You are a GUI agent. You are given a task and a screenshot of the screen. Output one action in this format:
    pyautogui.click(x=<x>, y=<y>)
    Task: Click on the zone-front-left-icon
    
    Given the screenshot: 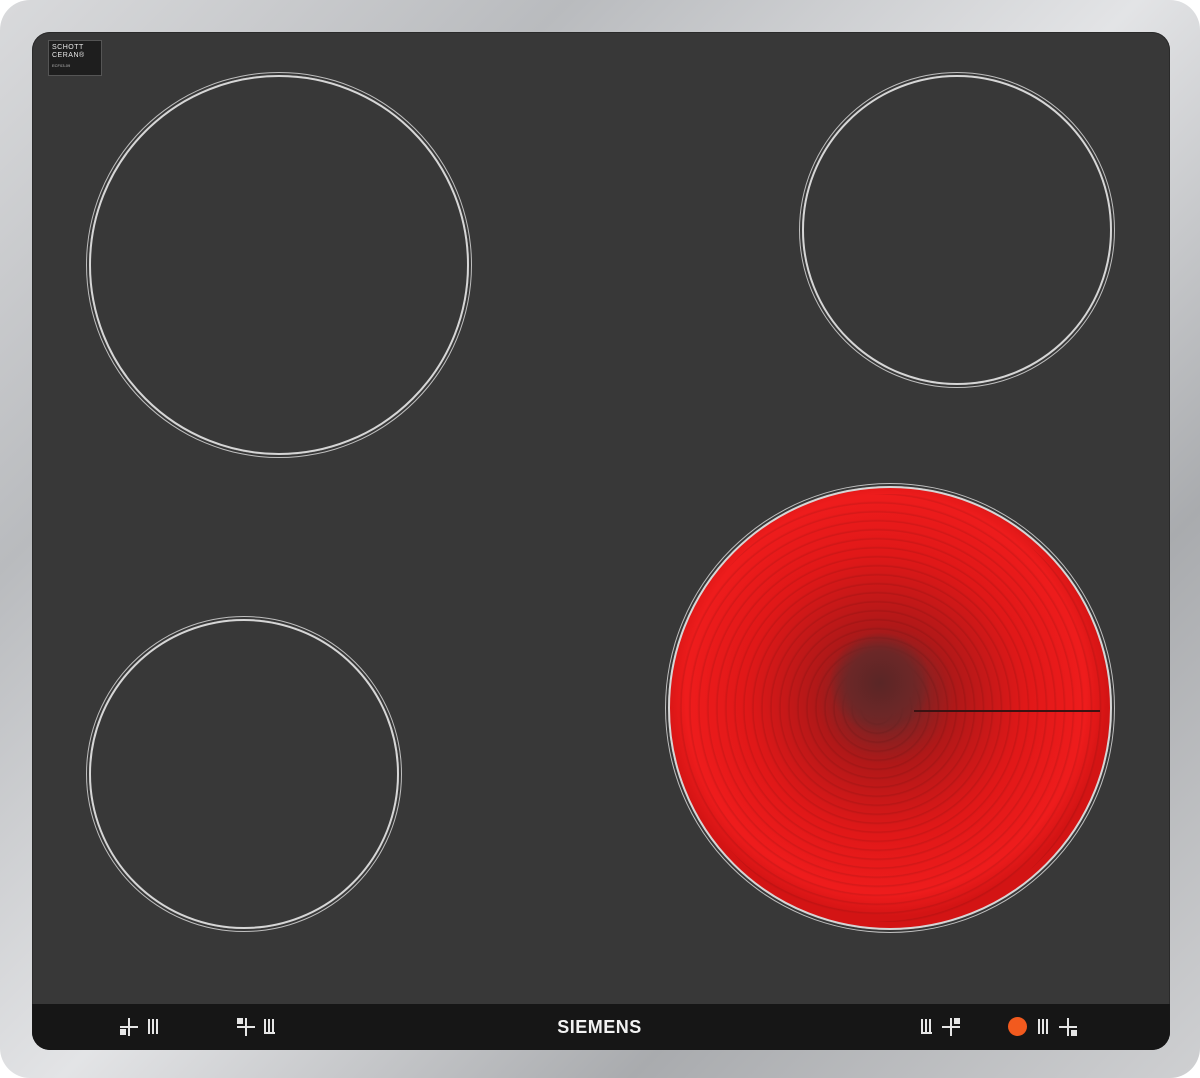 What is the action you would take?
    pyautogui.click(x=246, y=1027)
    